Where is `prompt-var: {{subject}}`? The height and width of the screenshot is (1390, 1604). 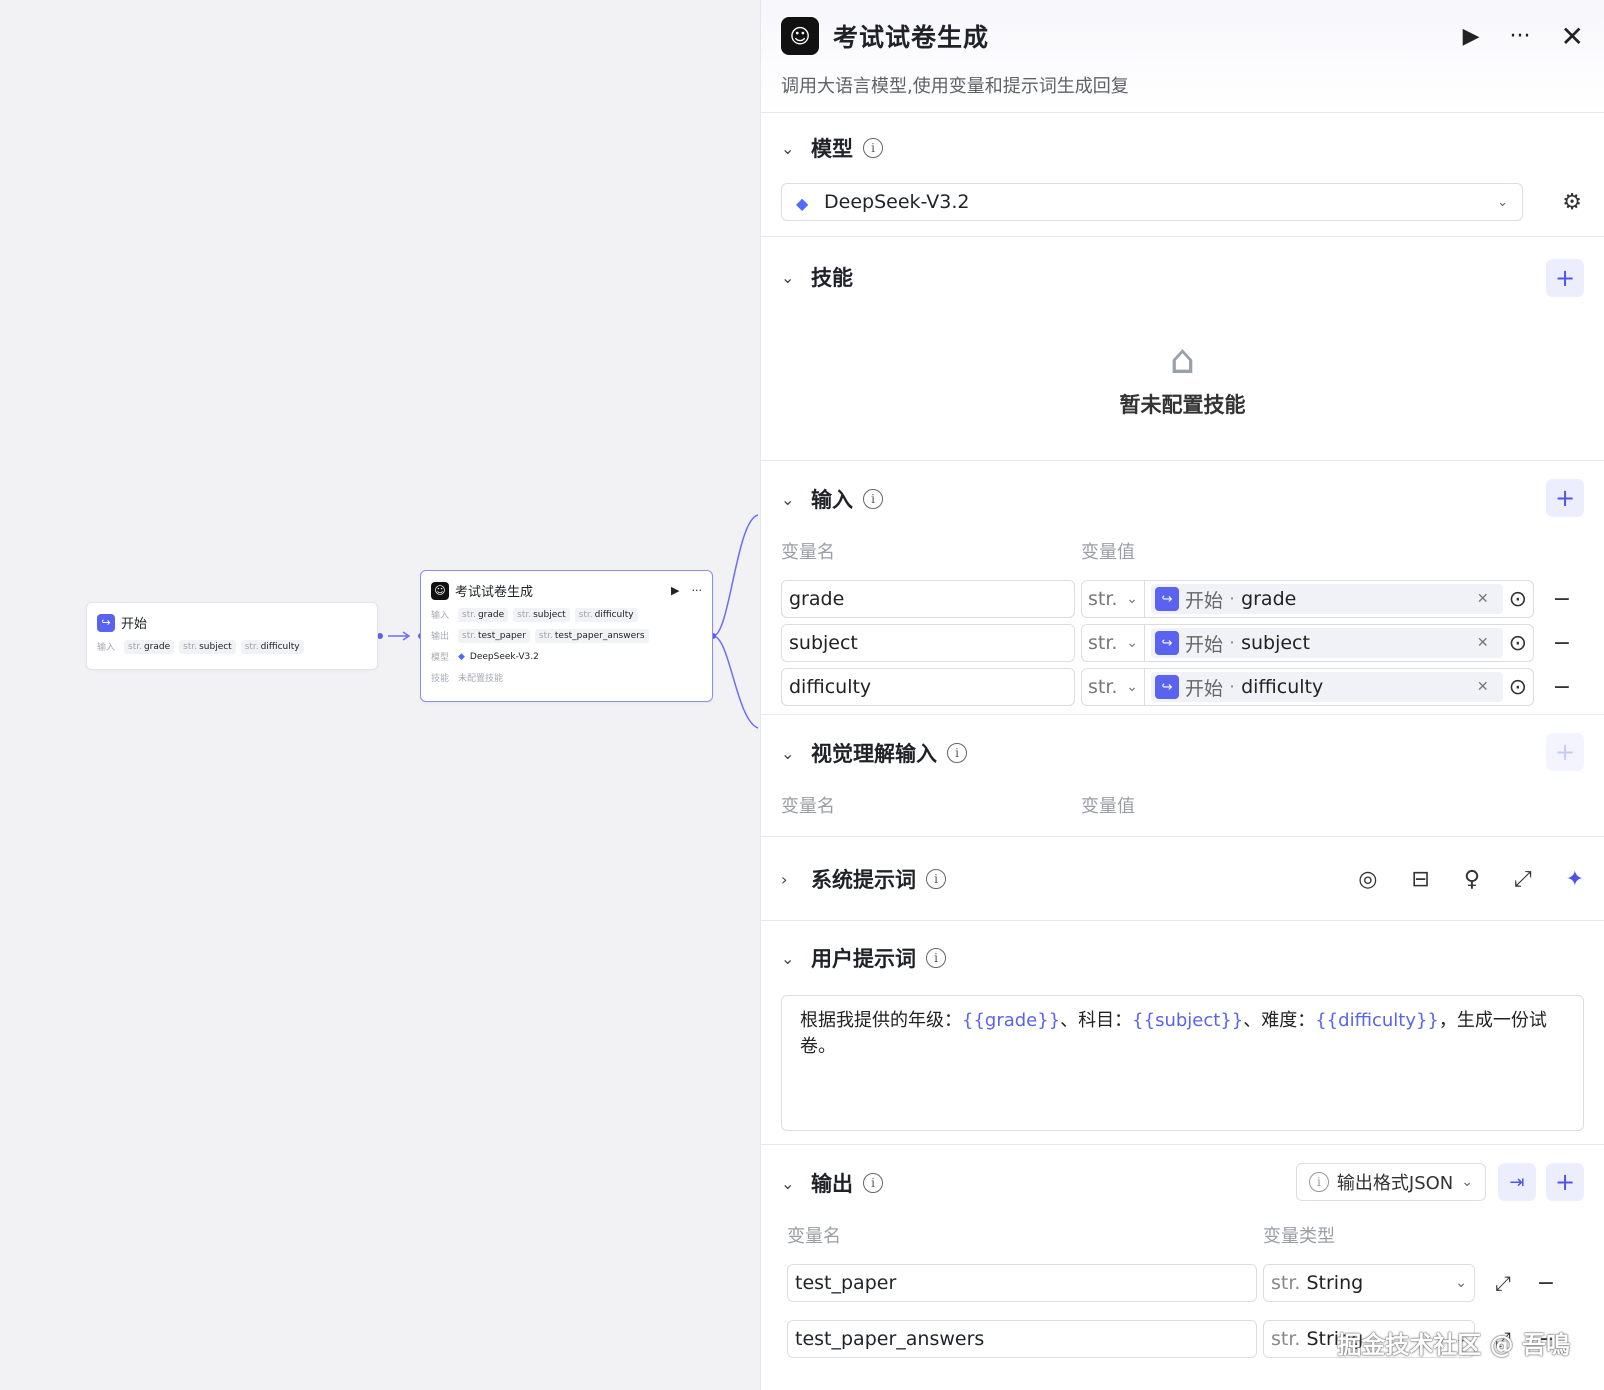
prompt-var: {{subject}} is located at coordinates (1188, 1020).